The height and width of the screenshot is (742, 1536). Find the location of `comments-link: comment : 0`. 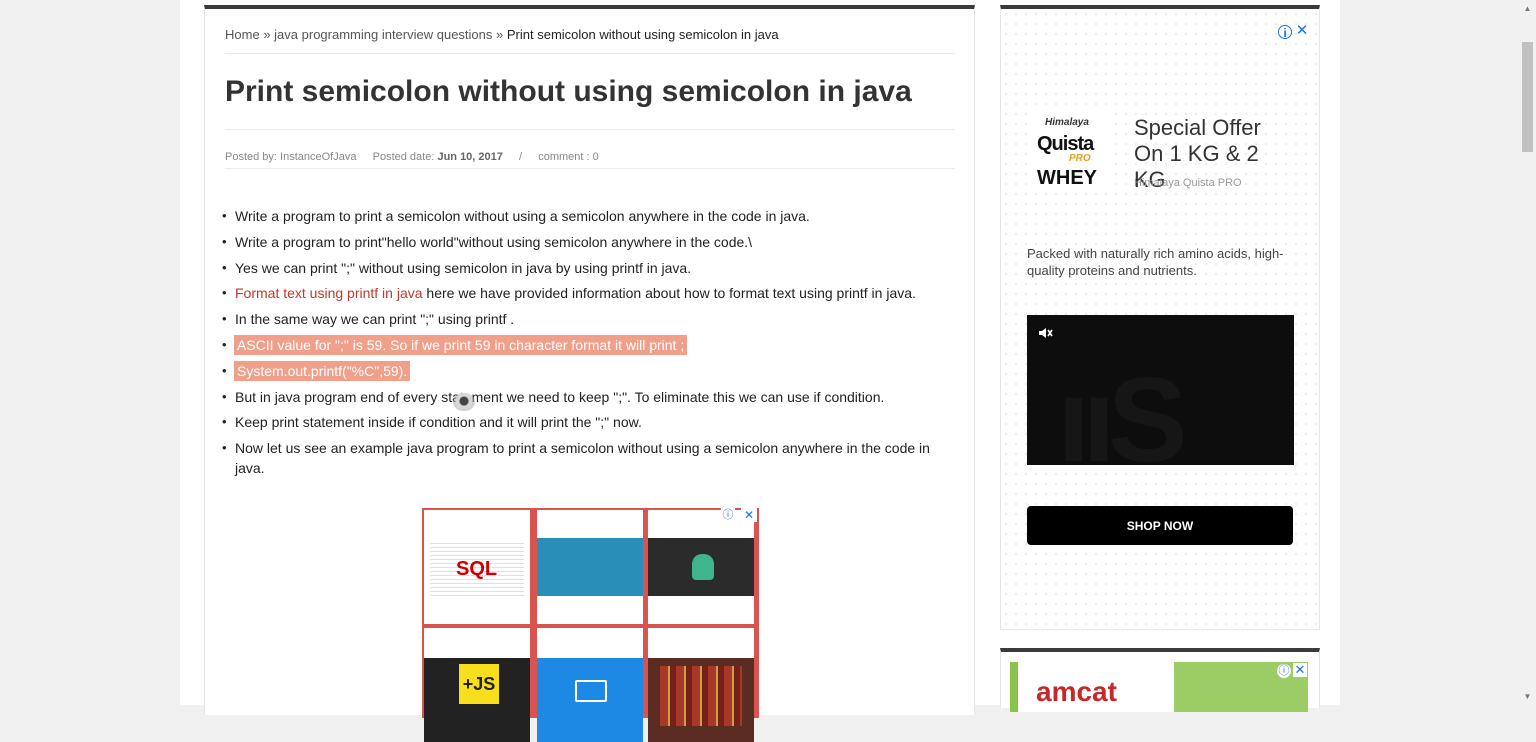

comments-link: comment : 0 is located at coordinates (568, 157).